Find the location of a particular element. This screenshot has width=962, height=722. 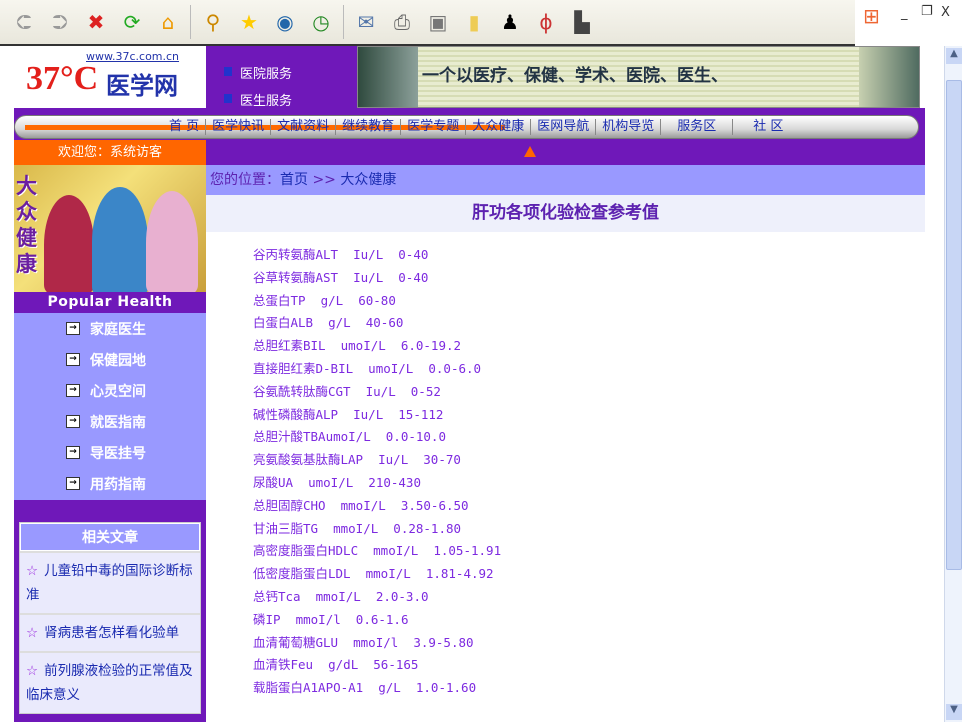

menu-label: 家庭医生 is located at coordinates (118, 329).